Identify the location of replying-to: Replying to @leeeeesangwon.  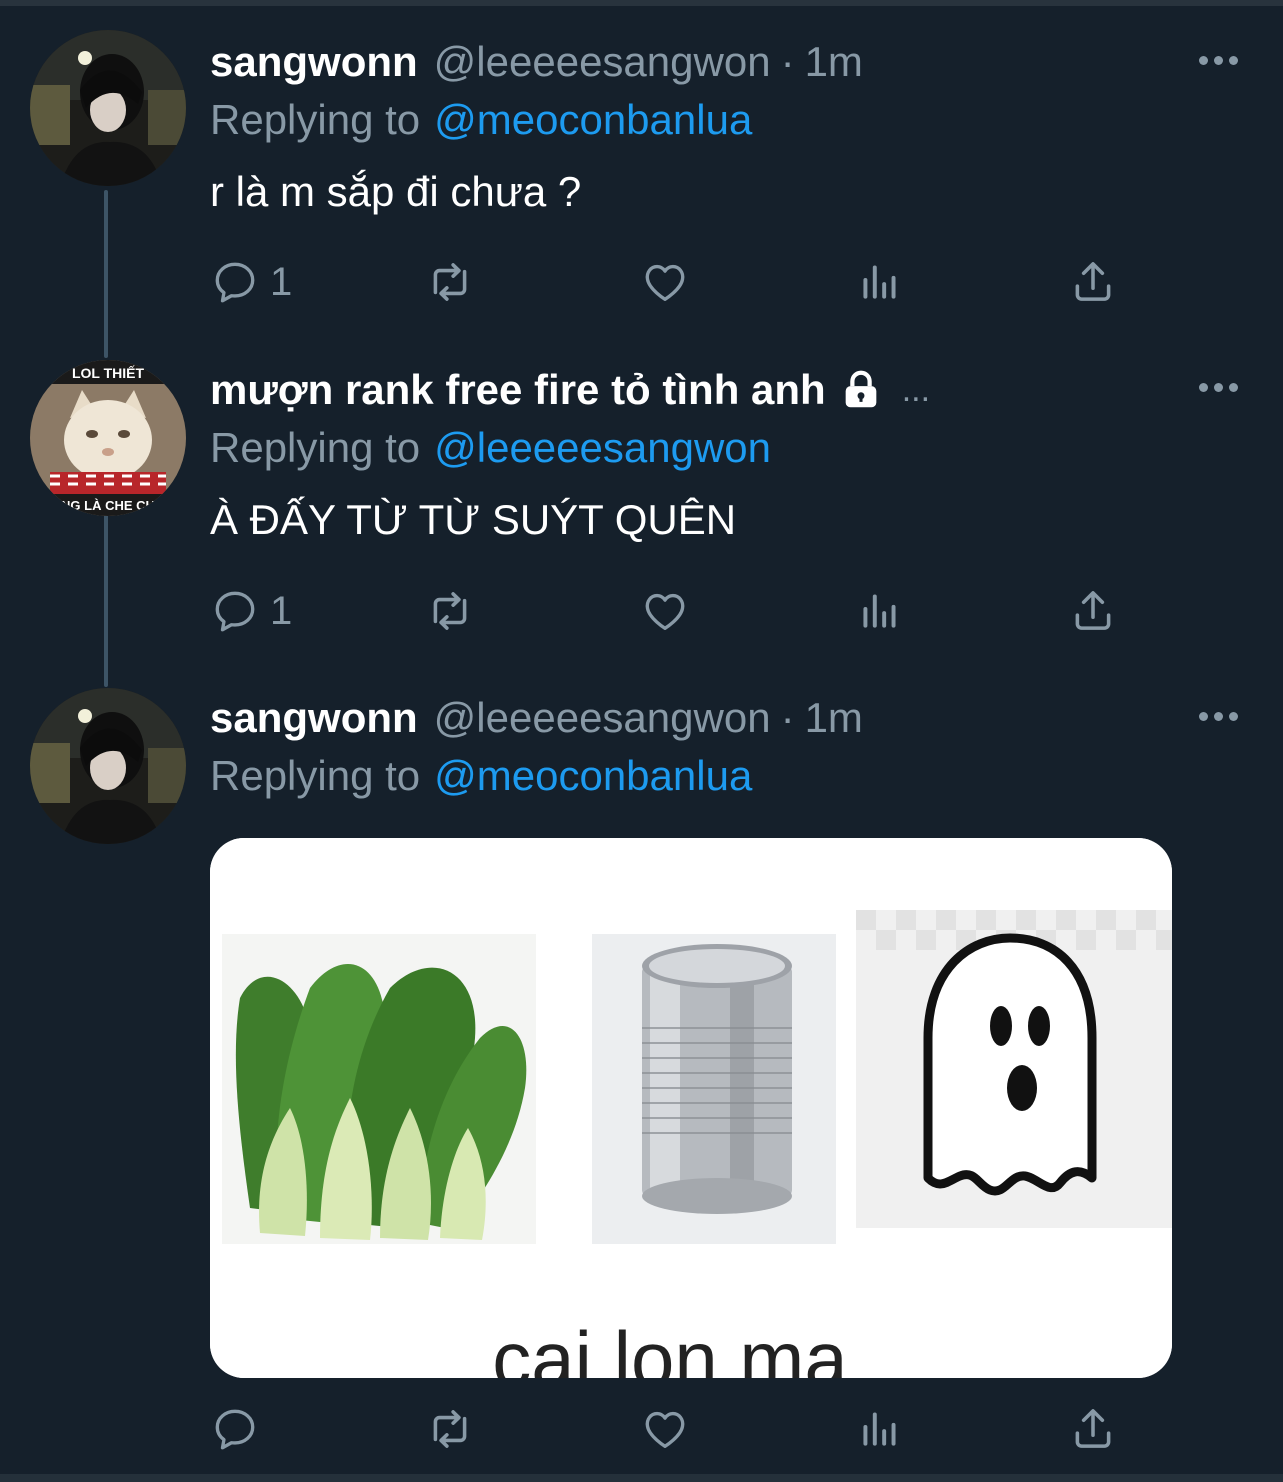
(490, 448).